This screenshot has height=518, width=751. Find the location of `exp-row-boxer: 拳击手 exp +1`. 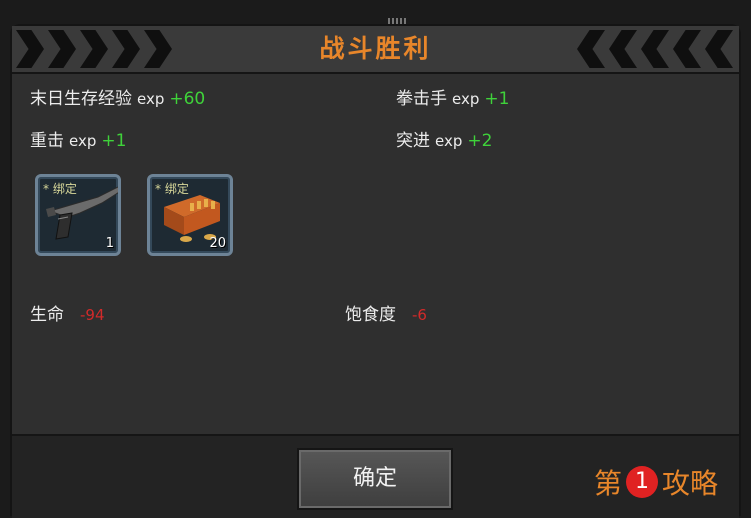

exp-row-boxer: 拳击手 exp +1 is located at coordinates (452, 96).